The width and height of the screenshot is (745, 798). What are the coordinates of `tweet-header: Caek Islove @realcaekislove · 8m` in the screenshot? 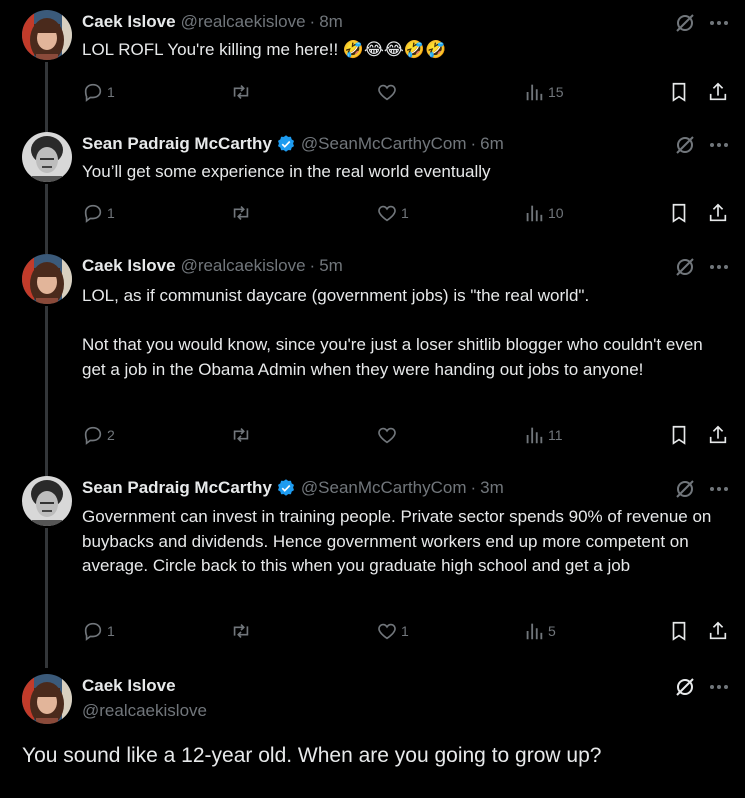 It's located at (212, 22).